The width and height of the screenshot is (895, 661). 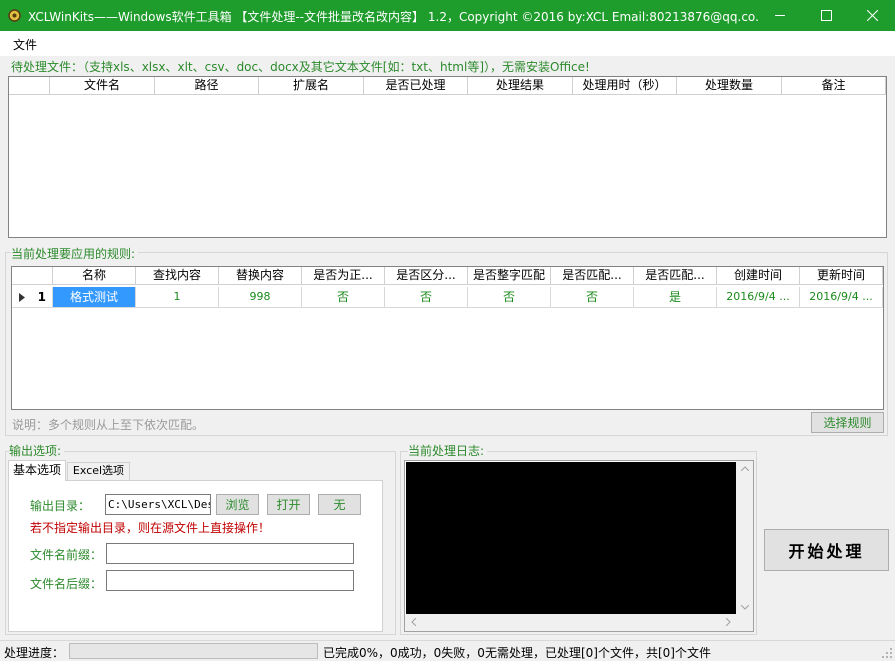 I want to click on rules-hint: 说明：多个规则从上至下依次匹配。, so click(x=108, y=425).